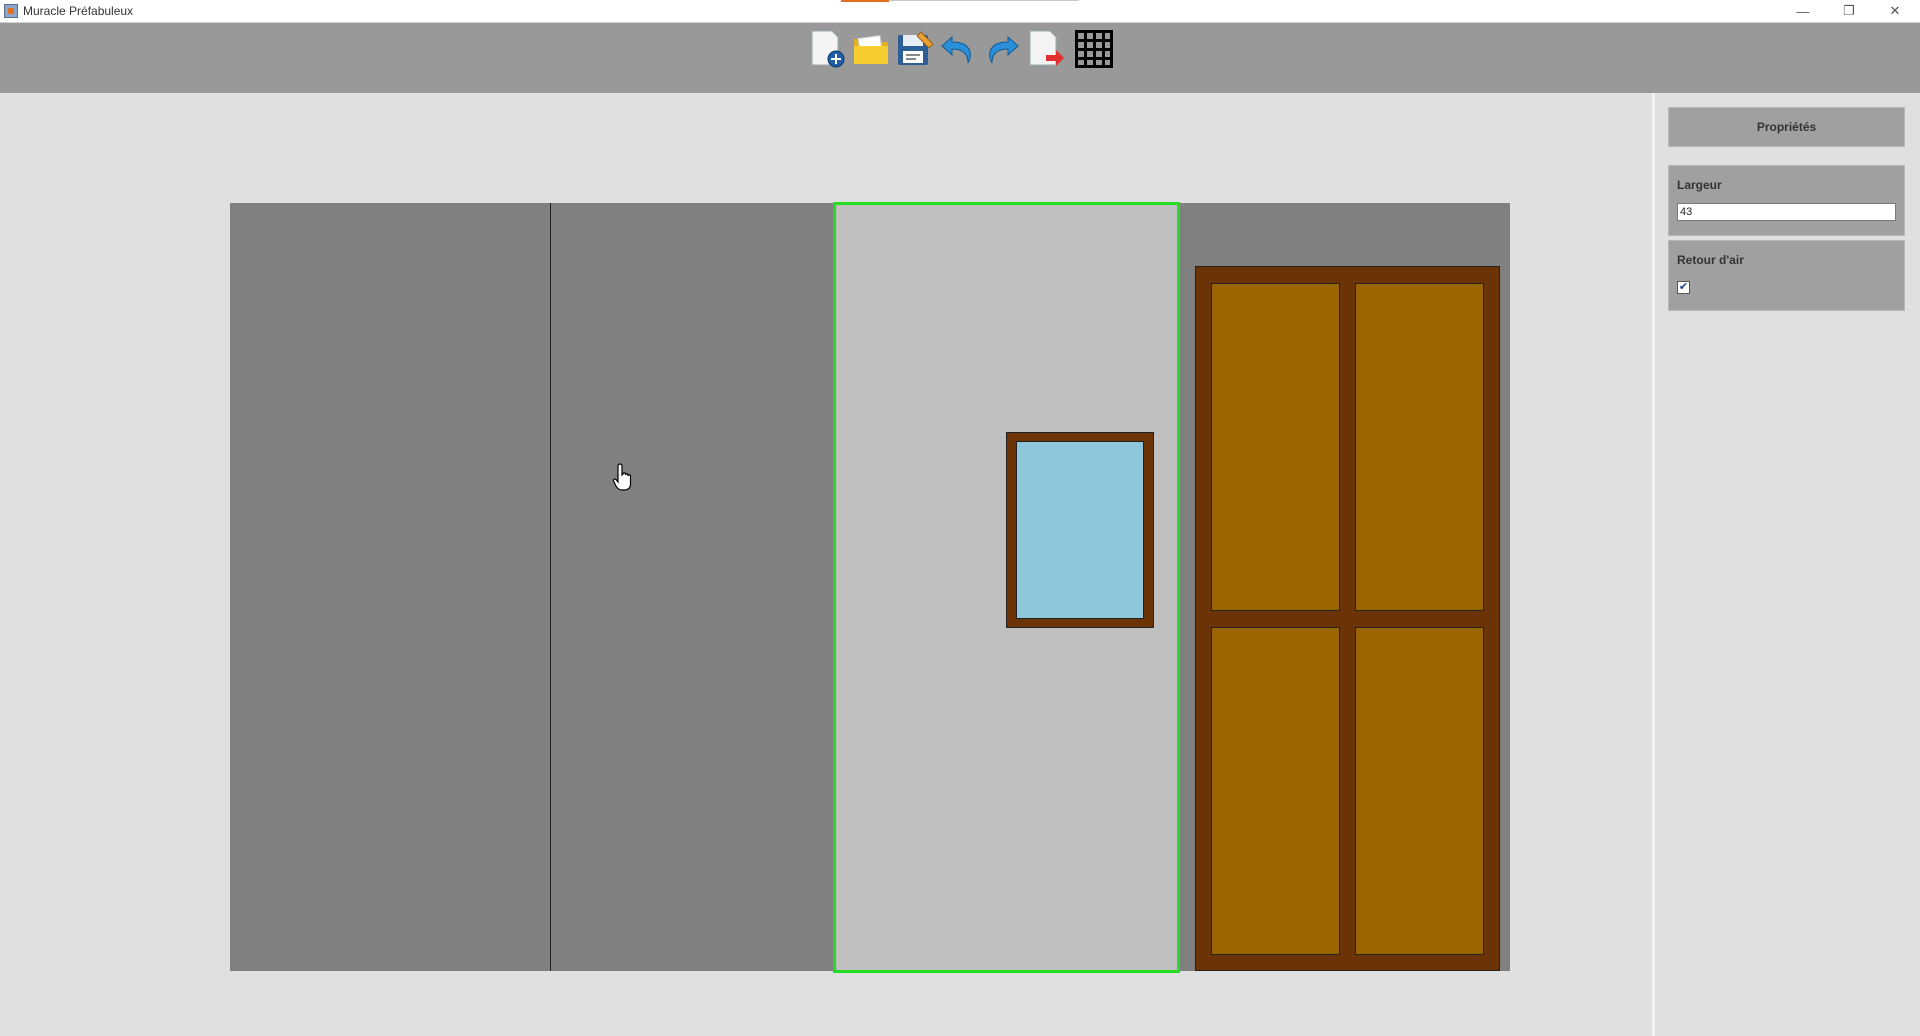 This screenshot has height=1036, width=1920. I want to click on grid-toggle-button, so click(1094, 49).